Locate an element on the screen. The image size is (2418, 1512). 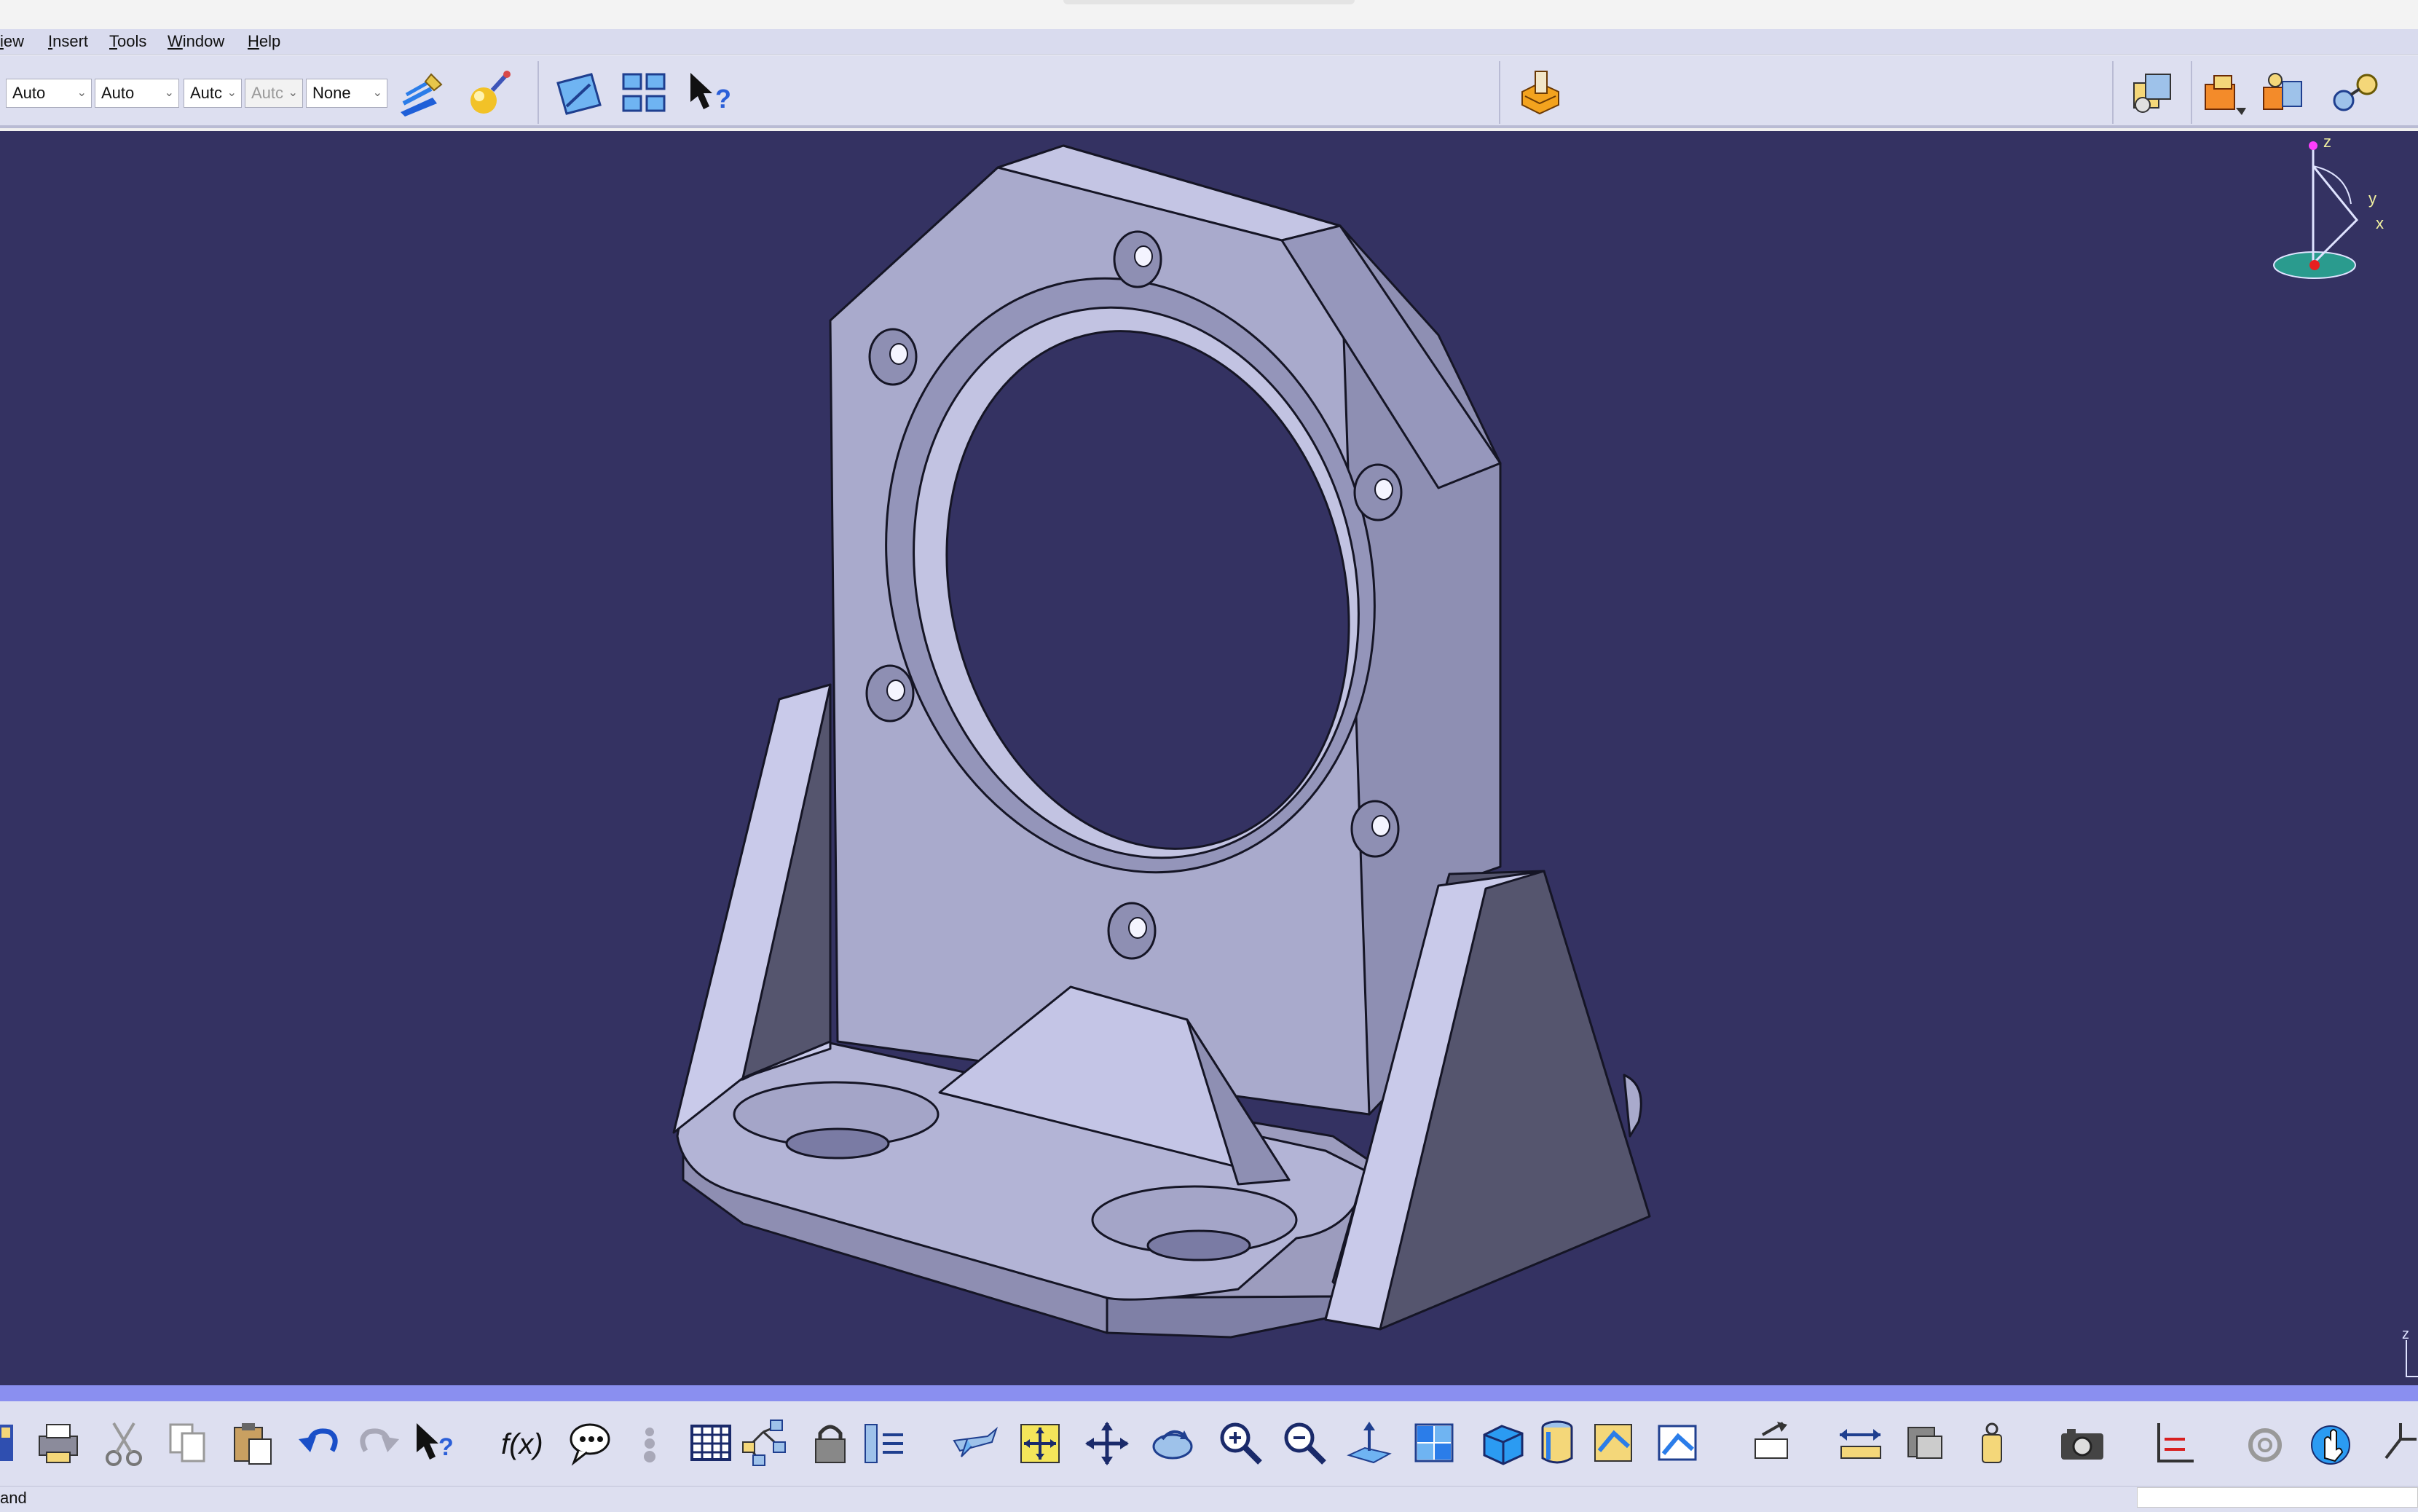
measure-between-icon is located at coordinates (1860, 1443).